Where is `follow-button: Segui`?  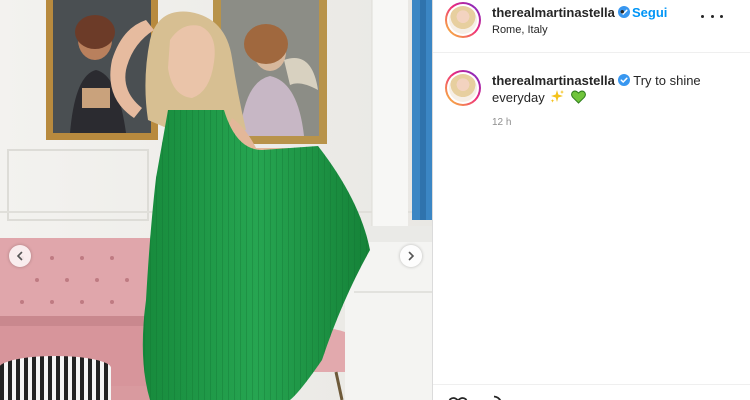
follow-button: Segui is located at coordinates (649, 12).